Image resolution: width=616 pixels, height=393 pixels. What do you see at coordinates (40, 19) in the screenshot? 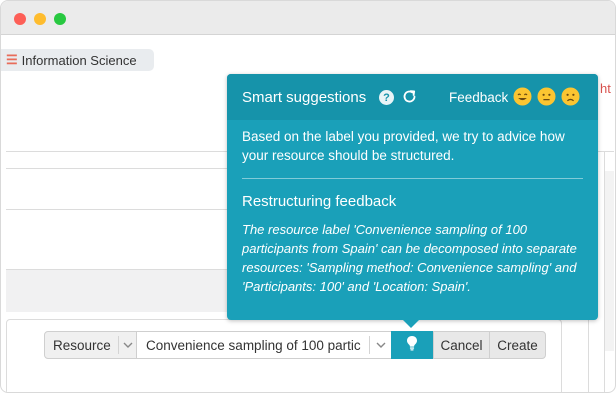
I see `minimize-window-button` at bounding box center [40, 19].